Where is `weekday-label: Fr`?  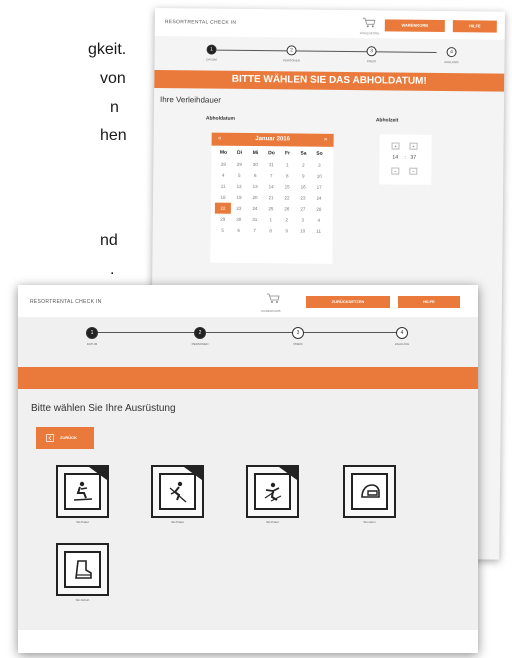
weekday-label: Fr is located at coordinates (287, 153).